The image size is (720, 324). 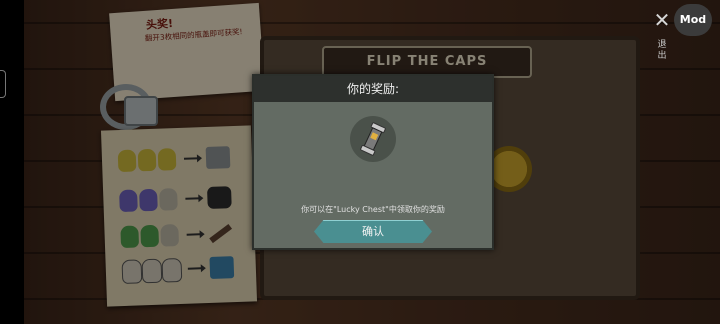 I want to click on close-icon: ✕, so click(x=662, y=20).